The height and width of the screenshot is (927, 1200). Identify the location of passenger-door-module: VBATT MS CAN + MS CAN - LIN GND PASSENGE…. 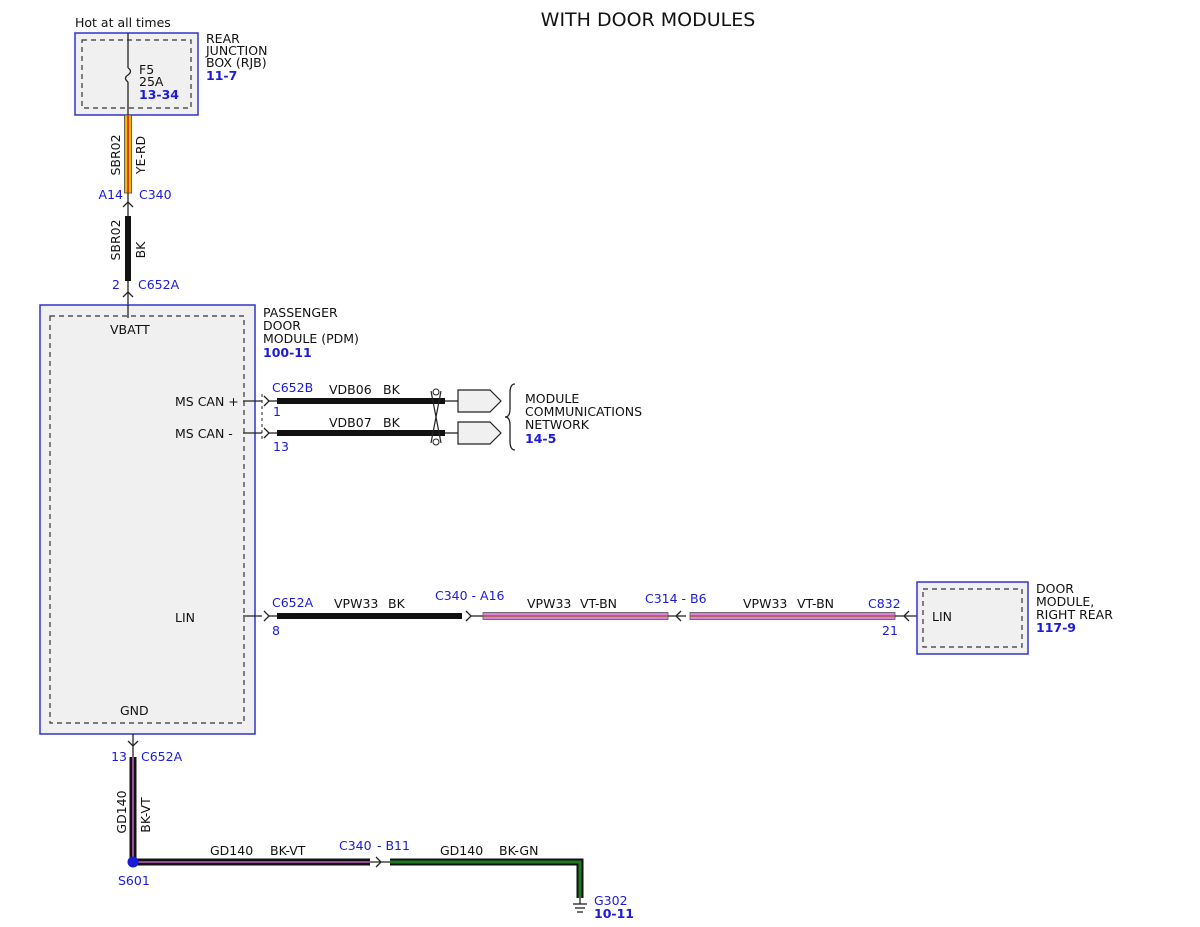
(199, 519).